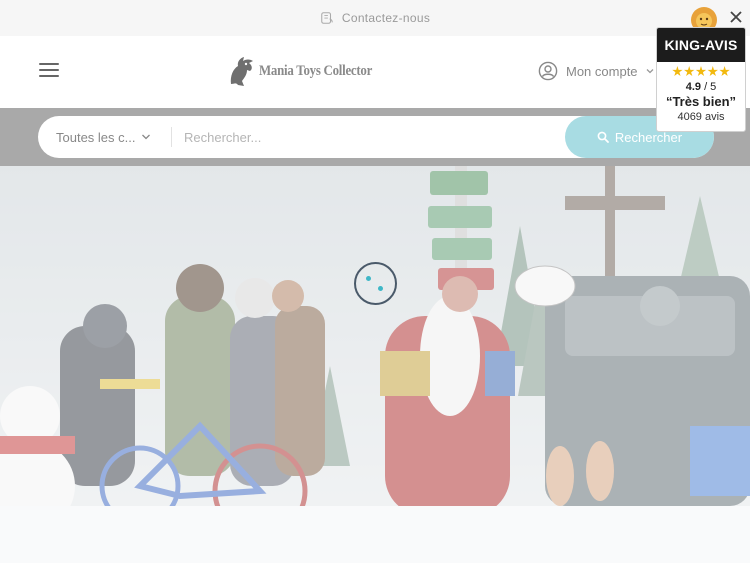  What do you see at coordinates (602, 71) in the screenshot?
I see `account-label: Mon compte` at bounding box center [602, 71].